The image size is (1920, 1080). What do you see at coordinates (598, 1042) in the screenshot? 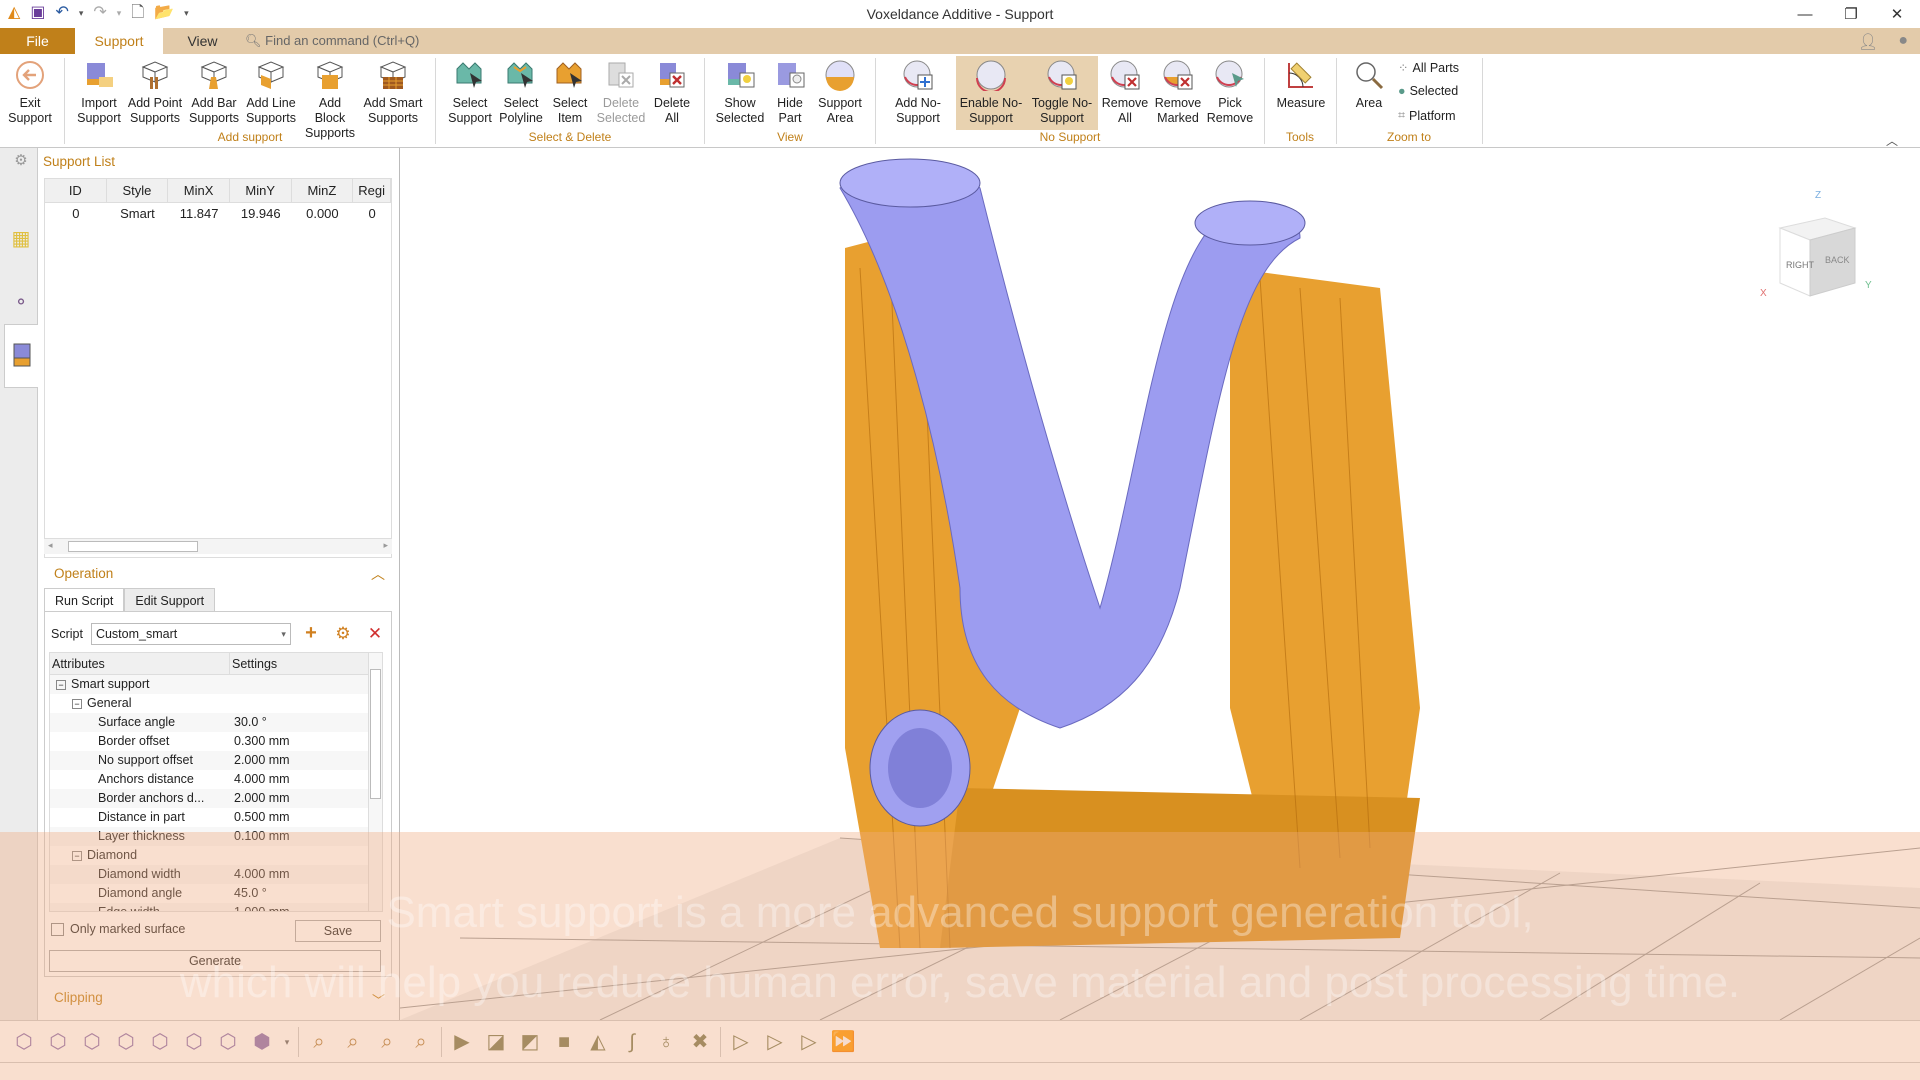
I see `select-polygon-icon: ◭` at bounding box center [598, 1042].